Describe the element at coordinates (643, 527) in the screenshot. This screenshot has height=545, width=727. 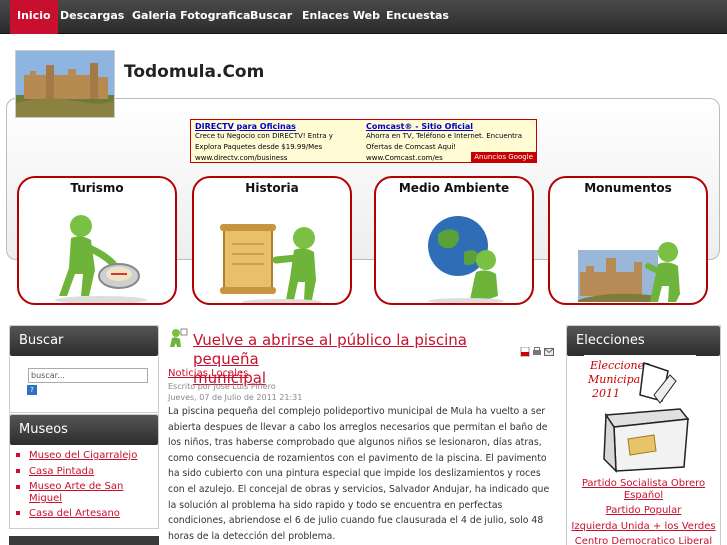
I see `party-link-iu: Izquierda Unida + los Verdes` at that location.